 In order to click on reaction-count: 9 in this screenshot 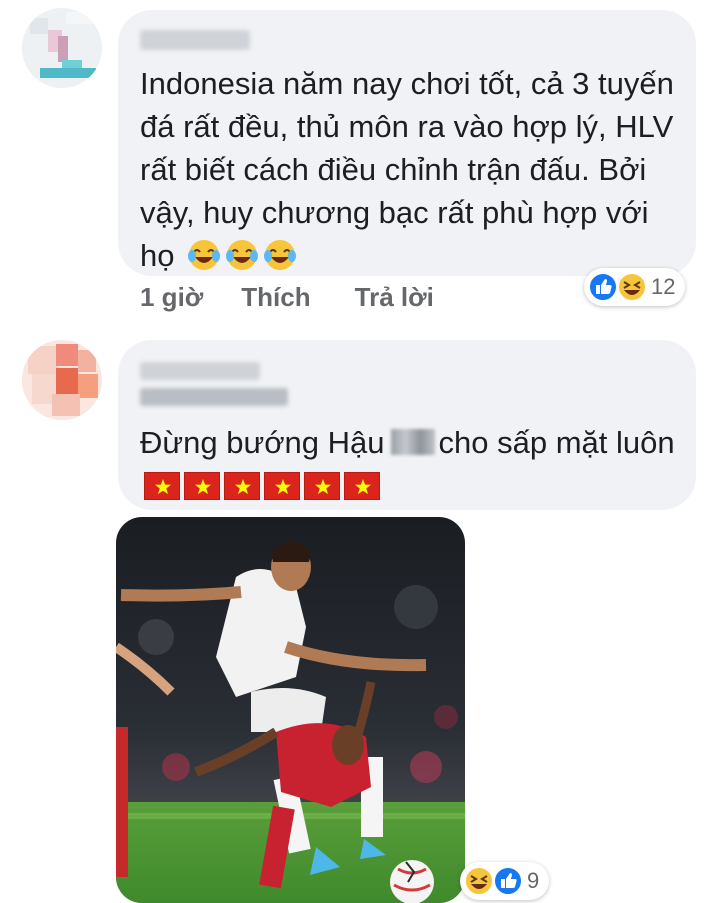, I will do `click(533, 880)`.